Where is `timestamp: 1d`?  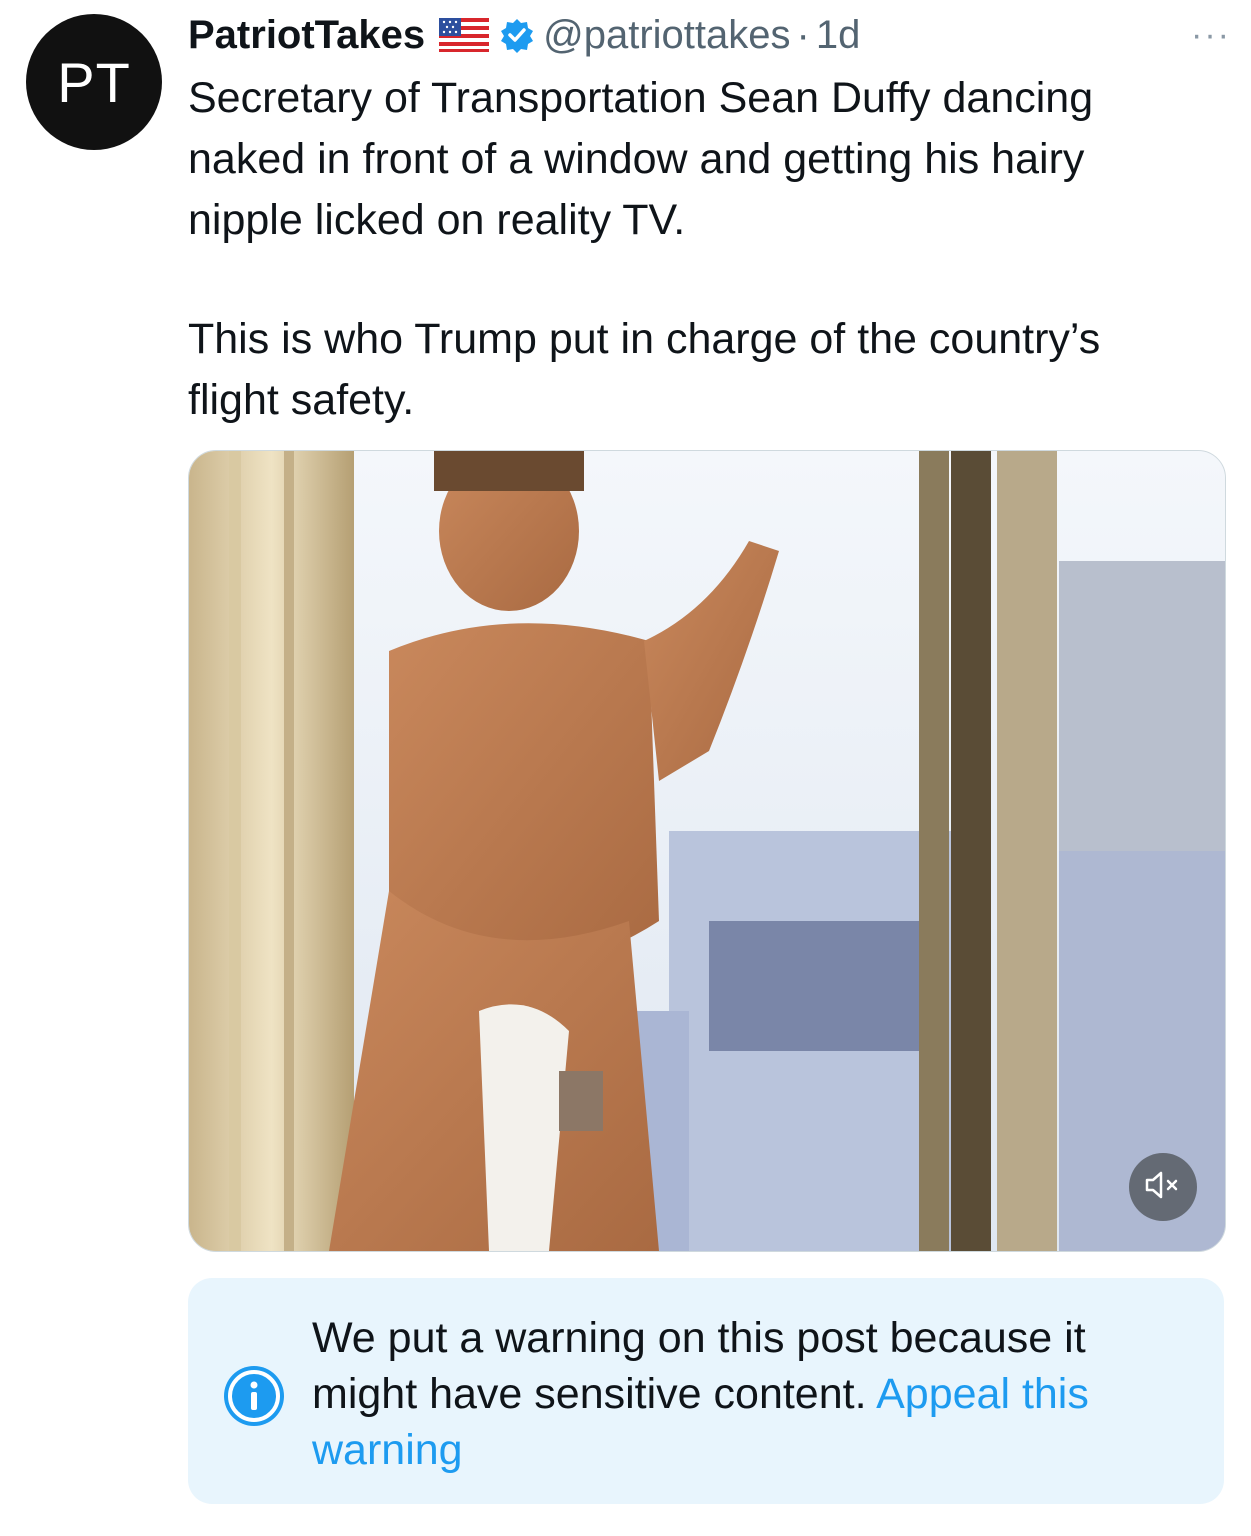
timestamp: 1d is located at coordinates (838, 35).